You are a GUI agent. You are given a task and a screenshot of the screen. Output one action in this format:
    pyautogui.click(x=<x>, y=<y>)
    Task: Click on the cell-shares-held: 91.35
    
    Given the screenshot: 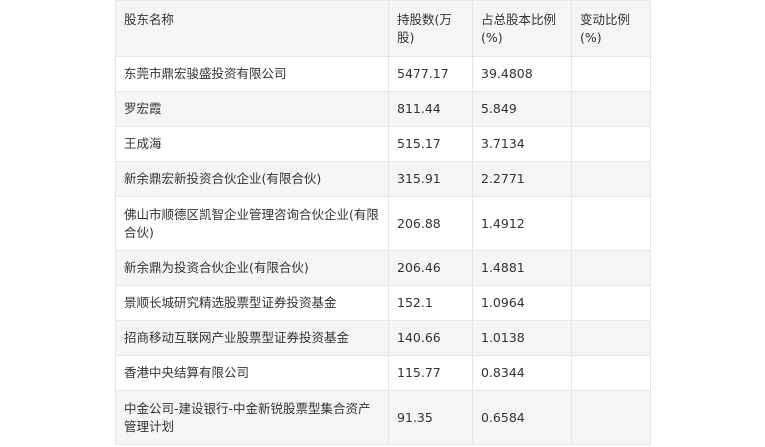 What is the action you would take?
    pyautogui.click(x=430, y=417)
    